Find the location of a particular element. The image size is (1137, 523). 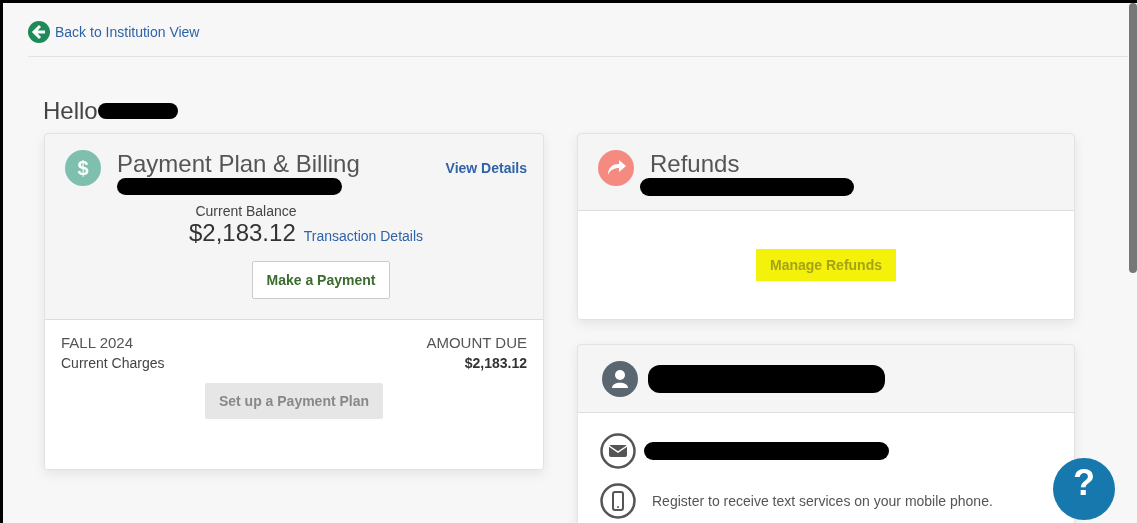

charges-label: Current Charges is located at coordinates (113, 363).